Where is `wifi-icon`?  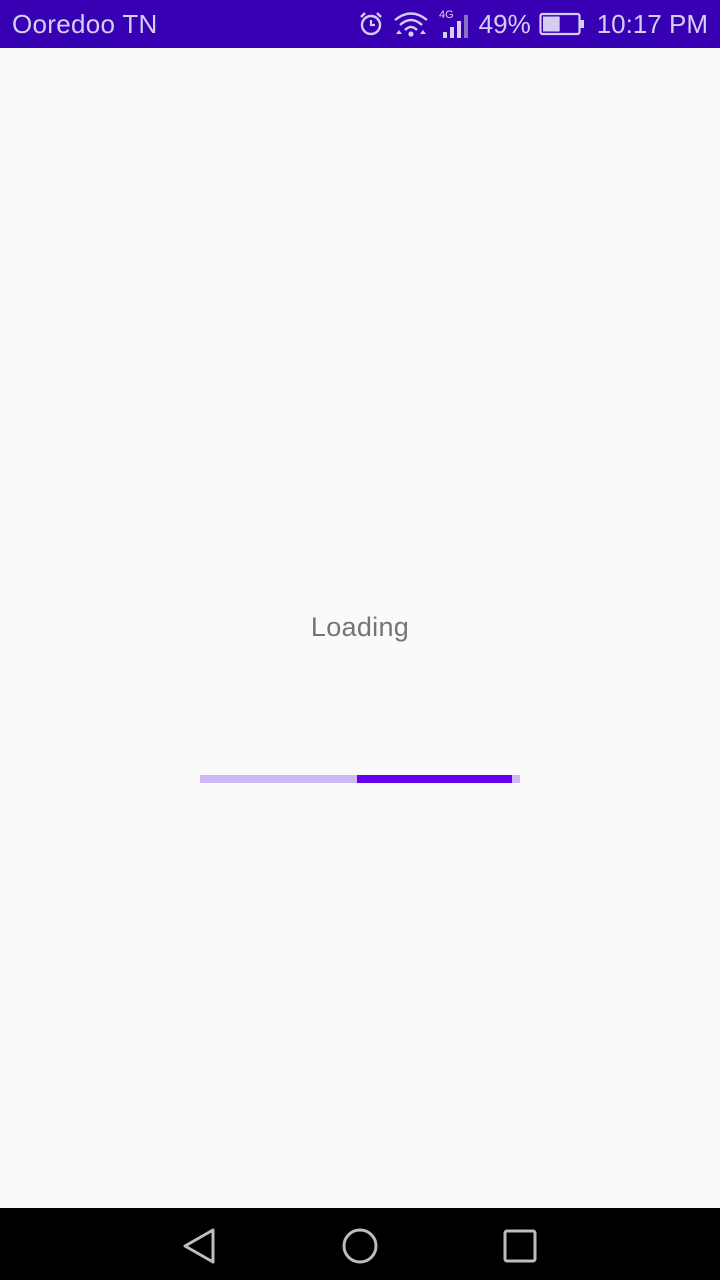 wifi-icon is located at coordinates (411, 24).